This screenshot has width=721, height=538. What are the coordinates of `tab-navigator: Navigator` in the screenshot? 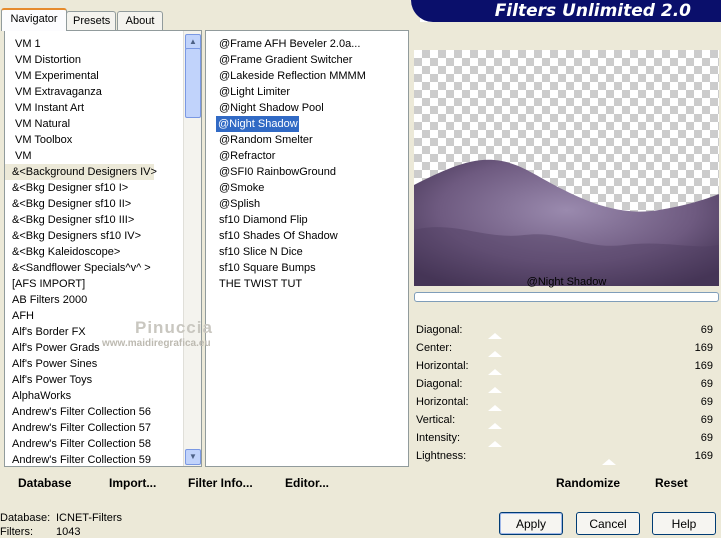 It's located at (34, 19).